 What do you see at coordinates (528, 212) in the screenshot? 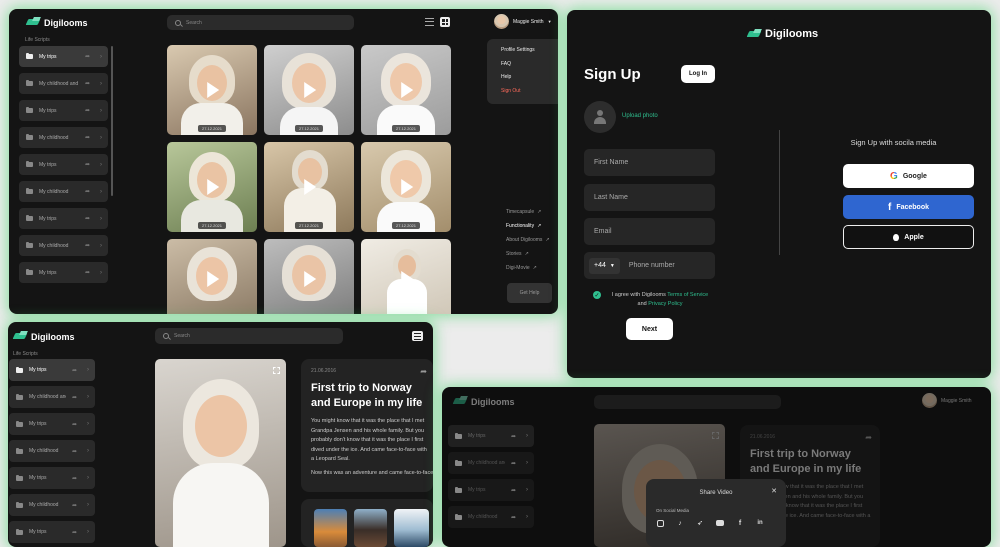
I see `footer-link: Timecapsule ↗` at bounding box center [528, 212].